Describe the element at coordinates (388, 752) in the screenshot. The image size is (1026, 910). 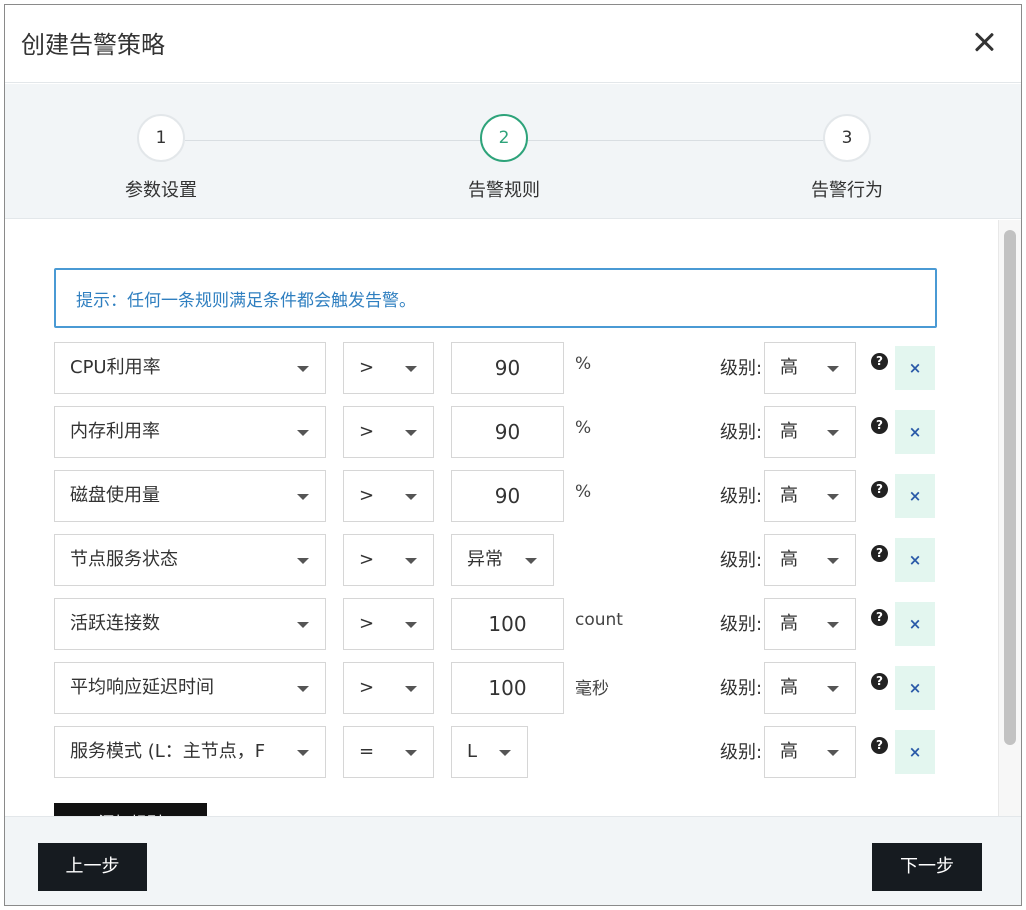
I see `operator-select: =` at that location.